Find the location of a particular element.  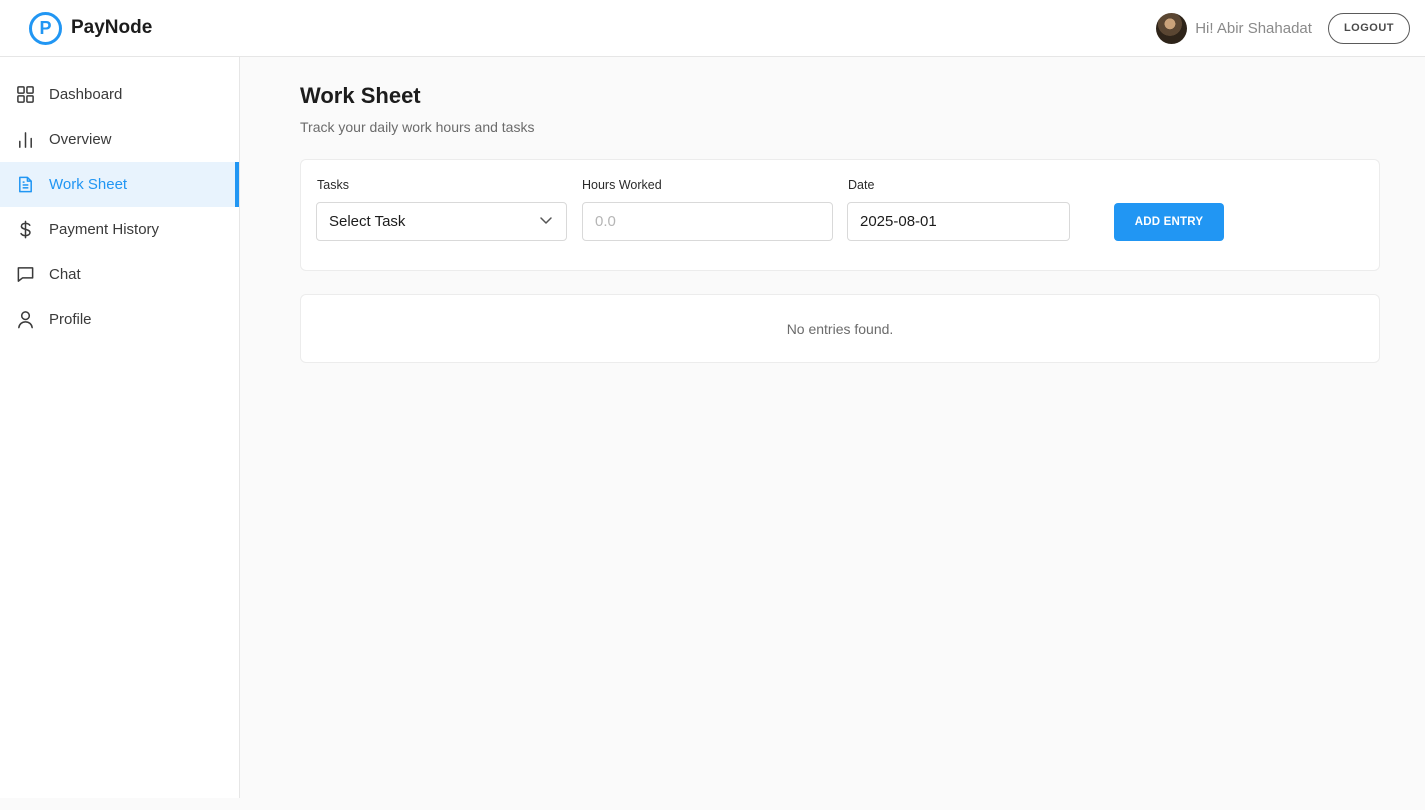

user-greeting: Hi! Abir Shahadat is located at coordinates (1253, 28).